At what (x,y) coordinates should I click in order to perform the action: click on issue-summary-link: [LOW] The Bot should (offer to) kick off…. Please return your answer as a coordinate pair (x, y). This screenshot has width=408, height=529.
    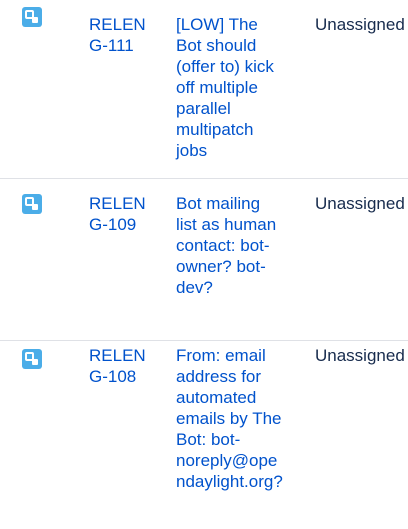
    Looking at the image, I should click on (230, 87).